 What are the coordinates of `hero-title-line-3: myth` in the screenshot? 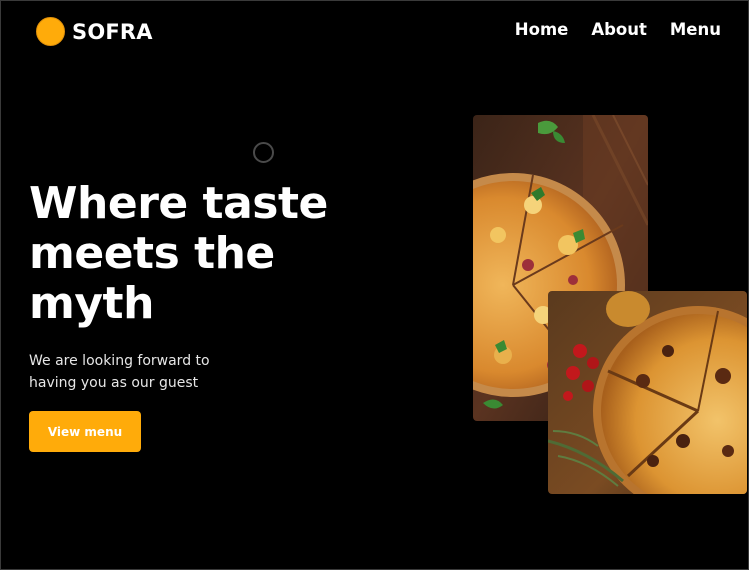 It's located at (91, 303).